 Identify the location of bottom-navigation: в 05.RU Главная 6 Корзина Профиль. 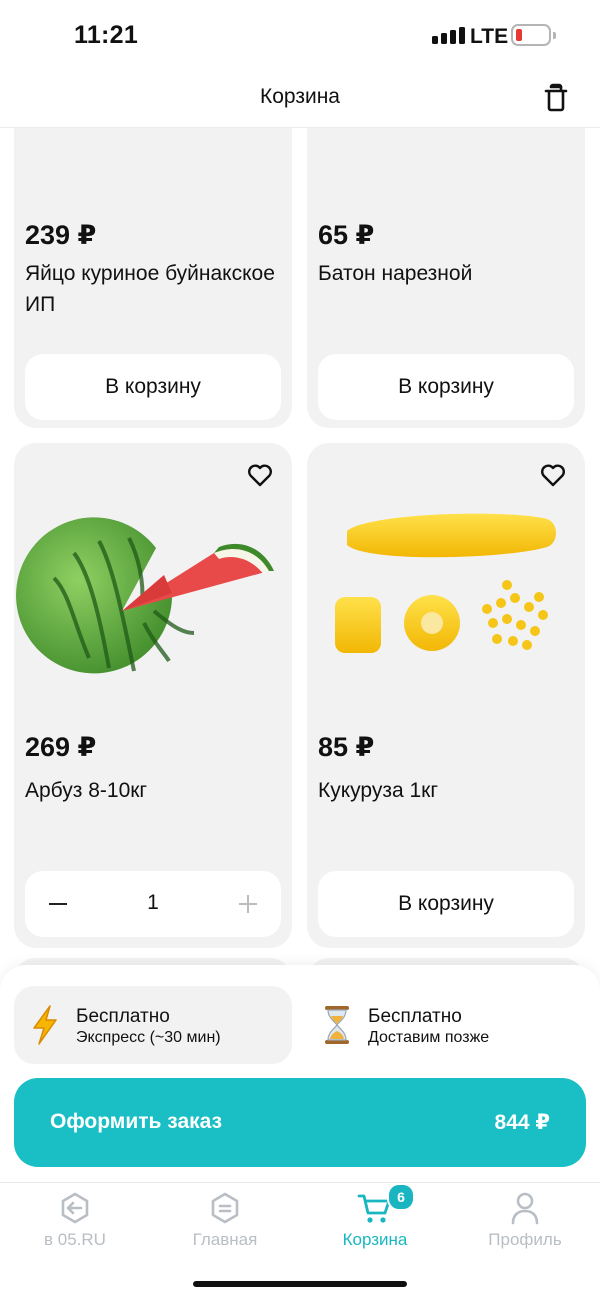
(300, 1239).